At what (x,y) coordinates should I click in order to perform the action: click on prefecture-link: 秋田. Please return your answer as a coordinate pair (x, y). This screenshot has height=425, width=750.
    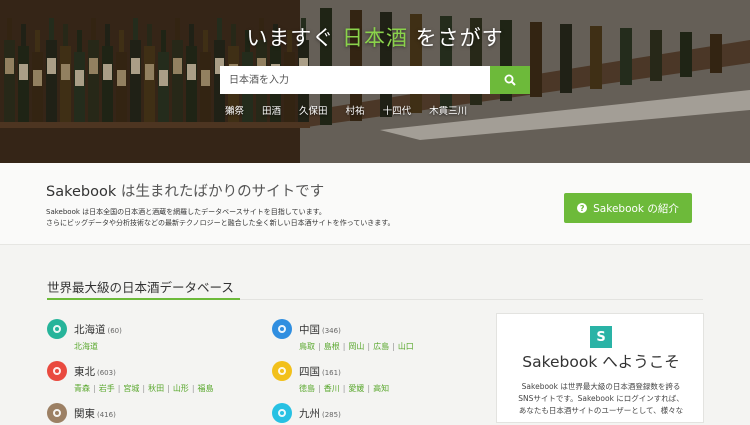
    Looking at the image, I should click on (156, 388).